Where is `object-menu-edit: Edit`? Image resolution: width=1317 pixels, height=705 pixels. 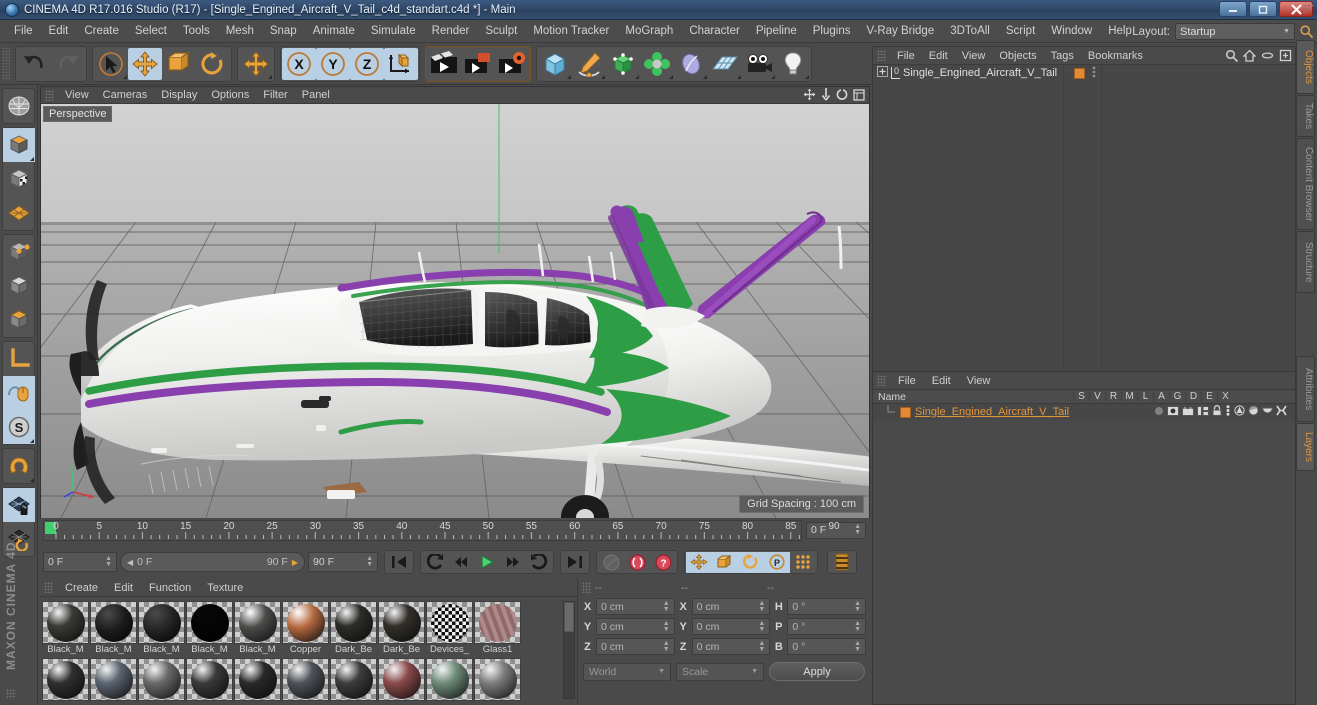
object-menu-edit: Edit is located at coordinates (938, 56).